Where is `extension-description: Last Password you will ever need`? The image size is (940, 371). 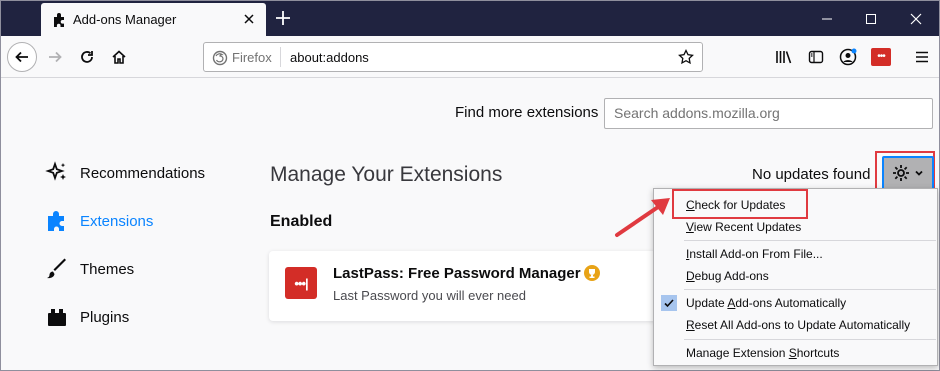
extension-description: Last Password you will ever need is located at coordinates (429, 295).